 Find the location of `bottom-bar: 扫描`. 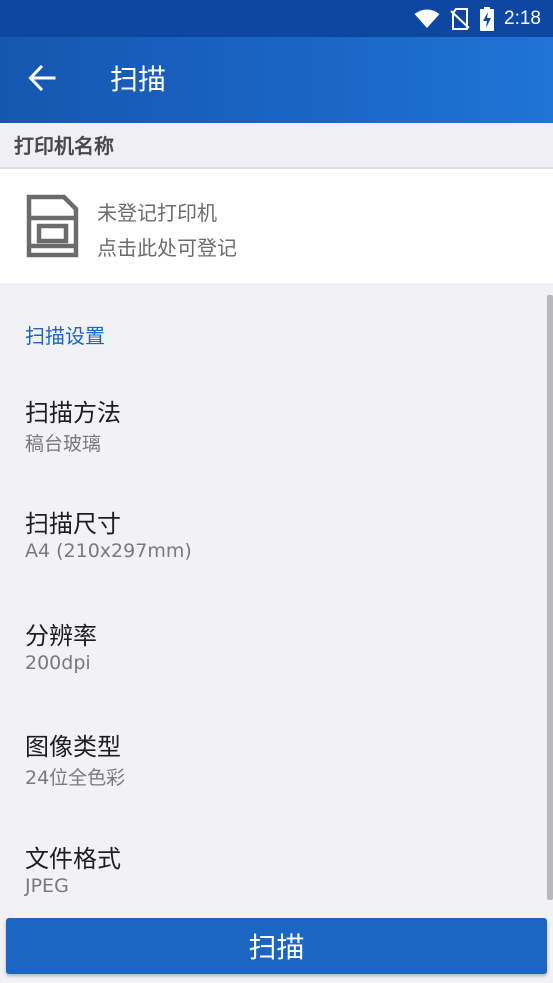

bottom-bar: 扫描 is located at coordinates (276, 943).